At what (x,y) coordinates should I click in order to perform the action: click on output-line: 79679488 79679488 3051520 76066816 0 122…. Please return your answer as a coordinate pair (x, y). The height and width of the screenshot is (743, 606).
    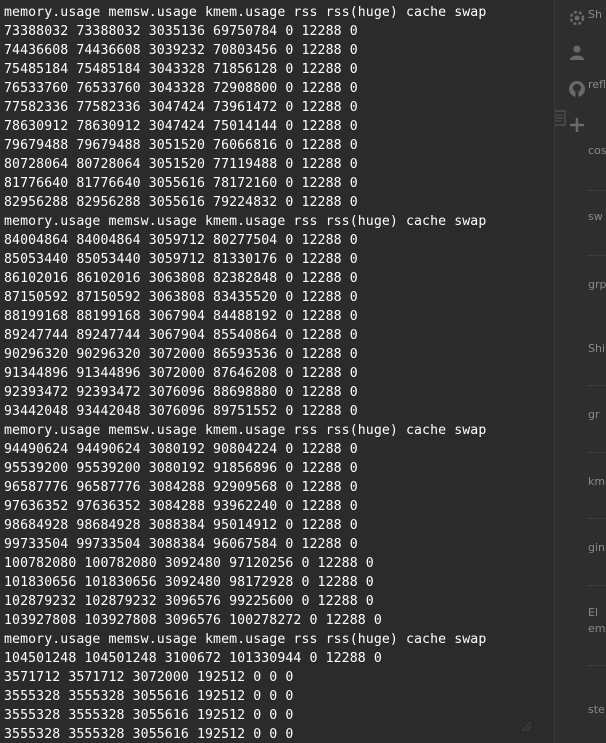
    Looking at the image, I should click on (181, 145).